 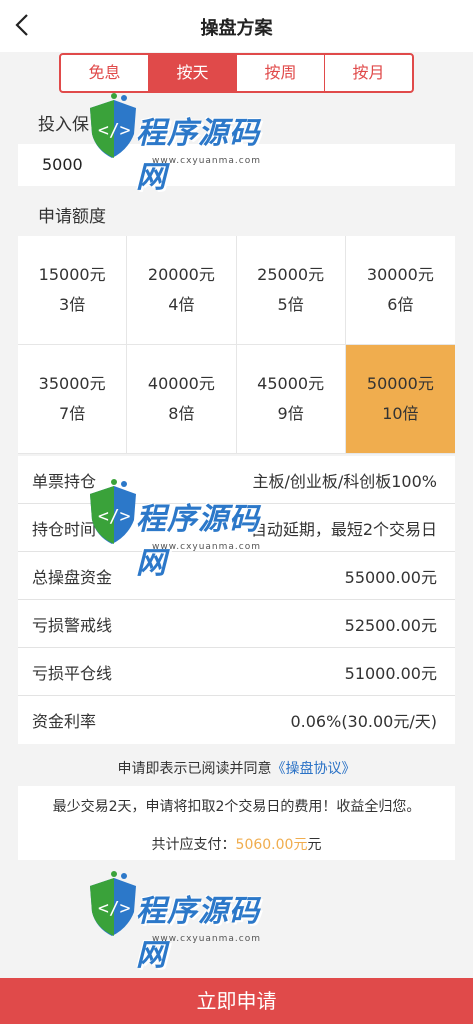 What do you see at coordinates (314, 845) in the screenshot?
I see `total-suffix: 元` at bounding box center [314, 845].